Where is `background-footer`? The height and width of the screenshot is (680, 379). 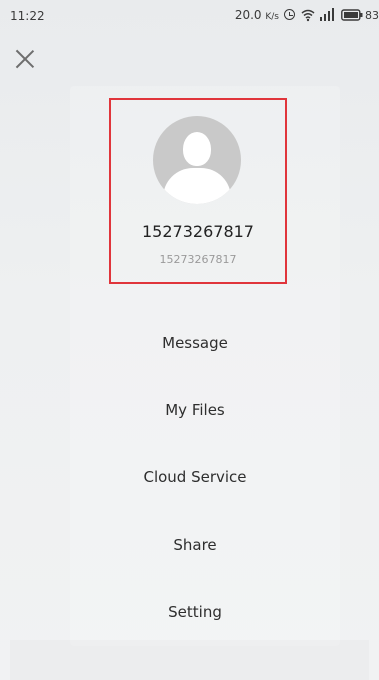
background-footer is located at coordinates (189, 660).